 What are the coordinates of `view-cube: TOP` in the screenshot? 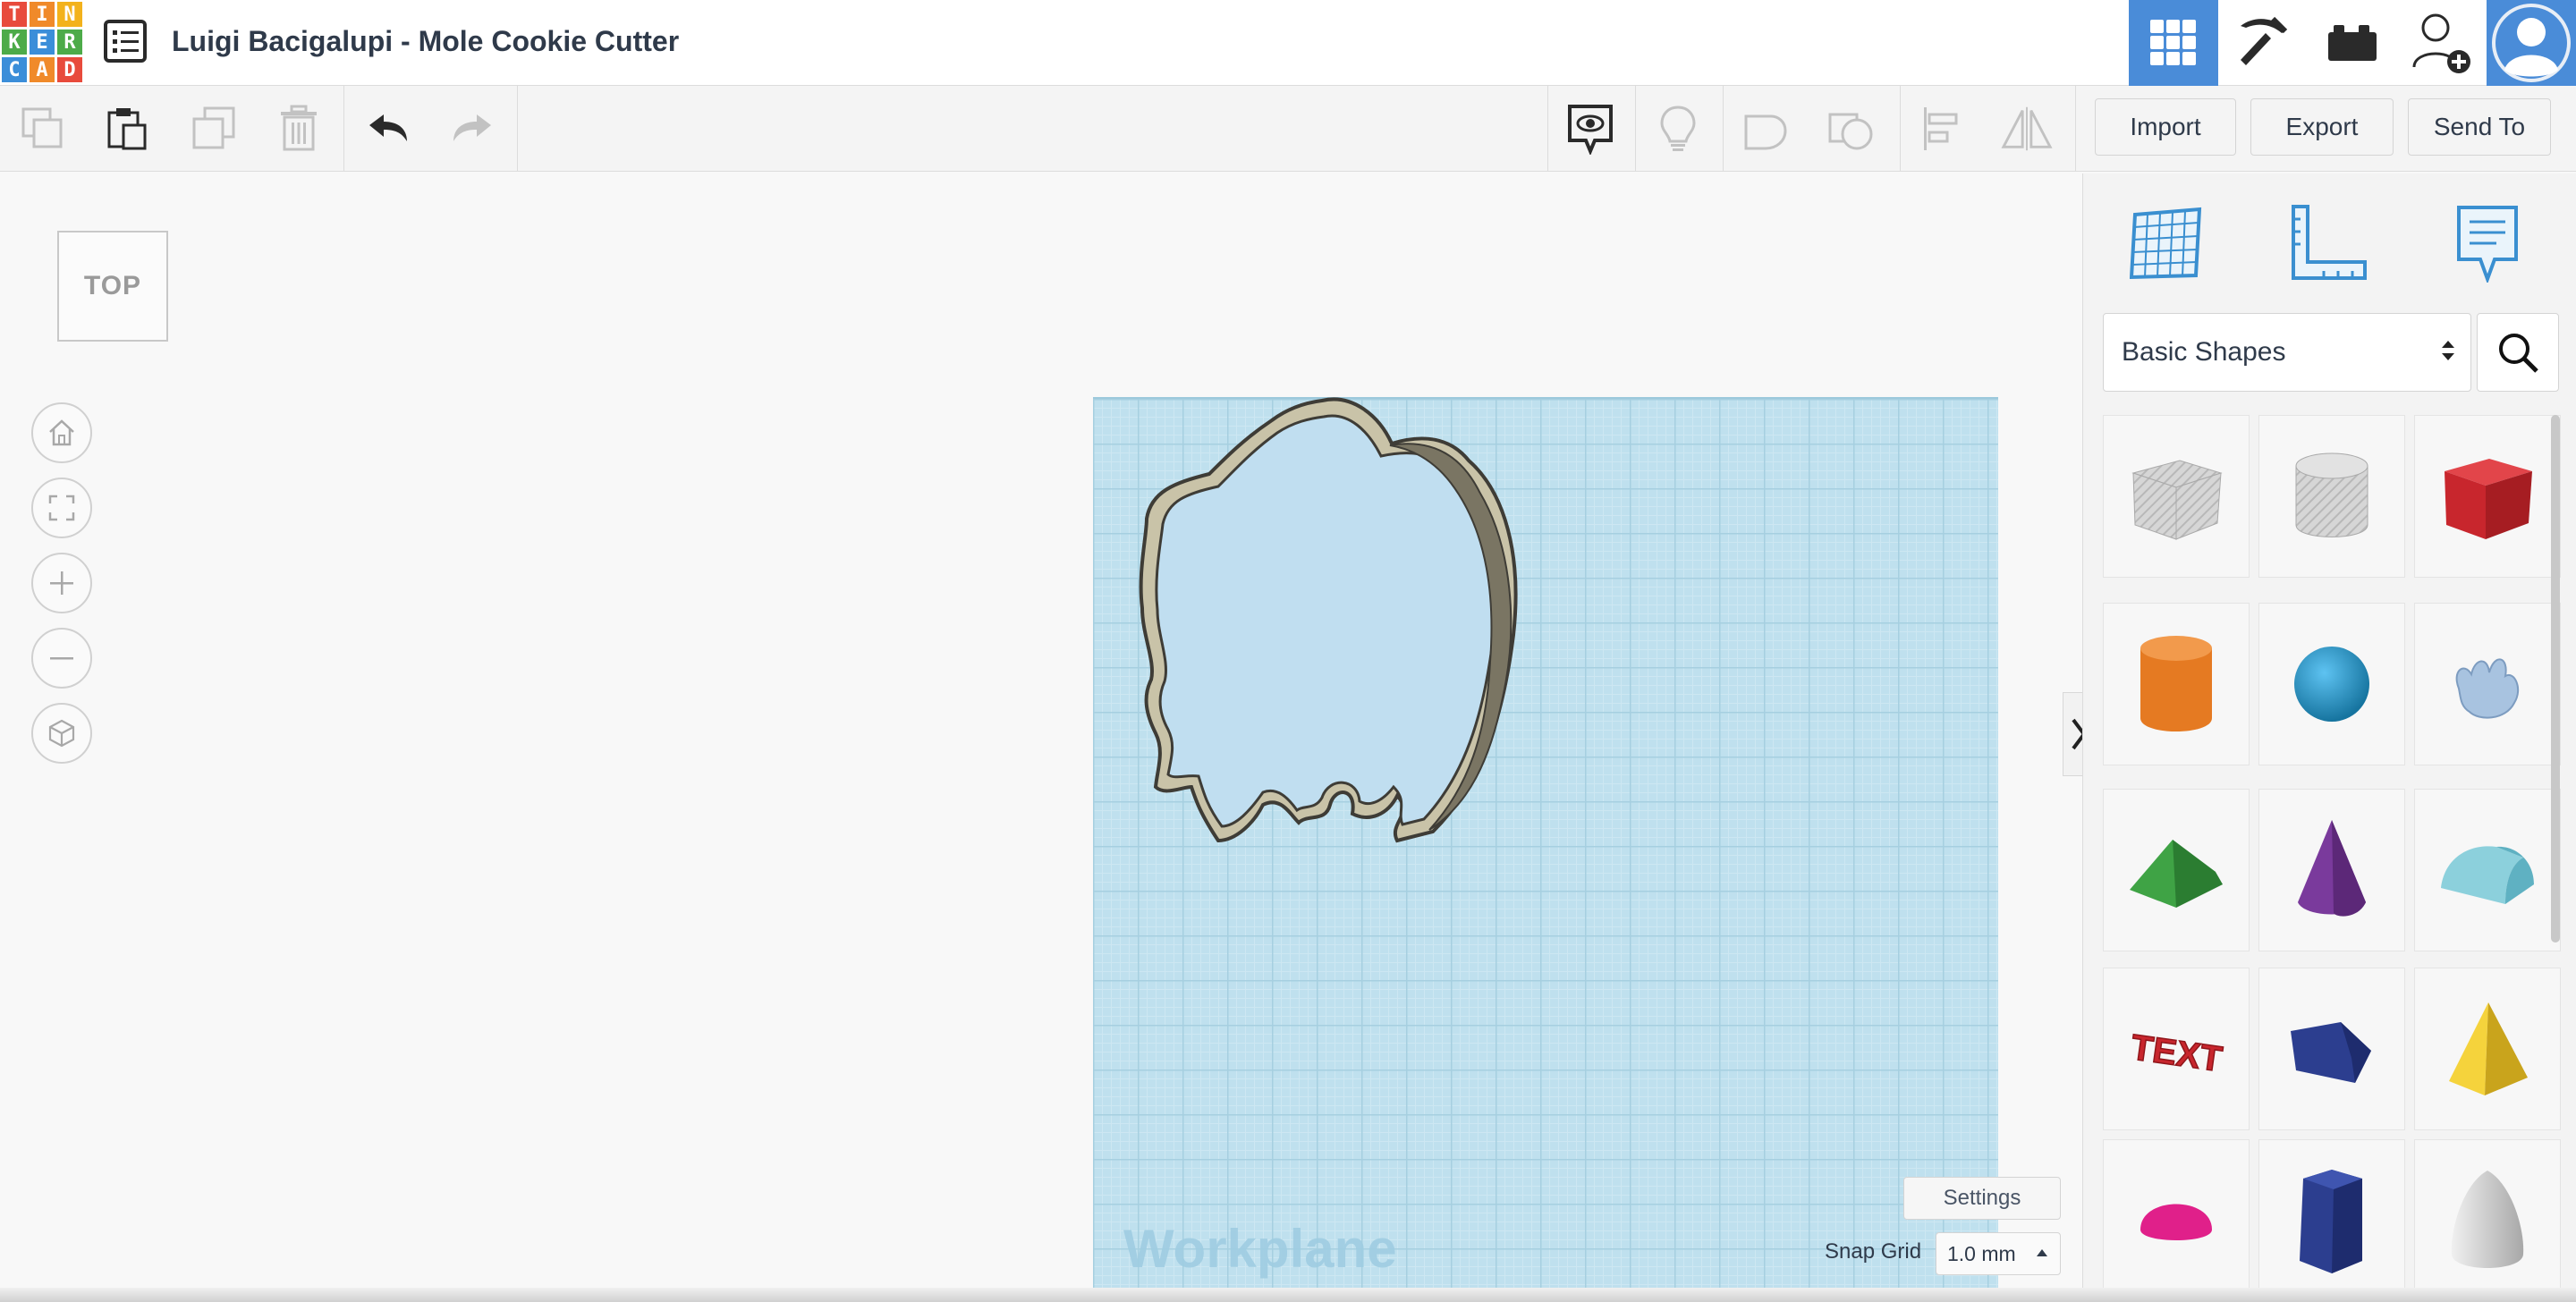 It's located at (112, 286).